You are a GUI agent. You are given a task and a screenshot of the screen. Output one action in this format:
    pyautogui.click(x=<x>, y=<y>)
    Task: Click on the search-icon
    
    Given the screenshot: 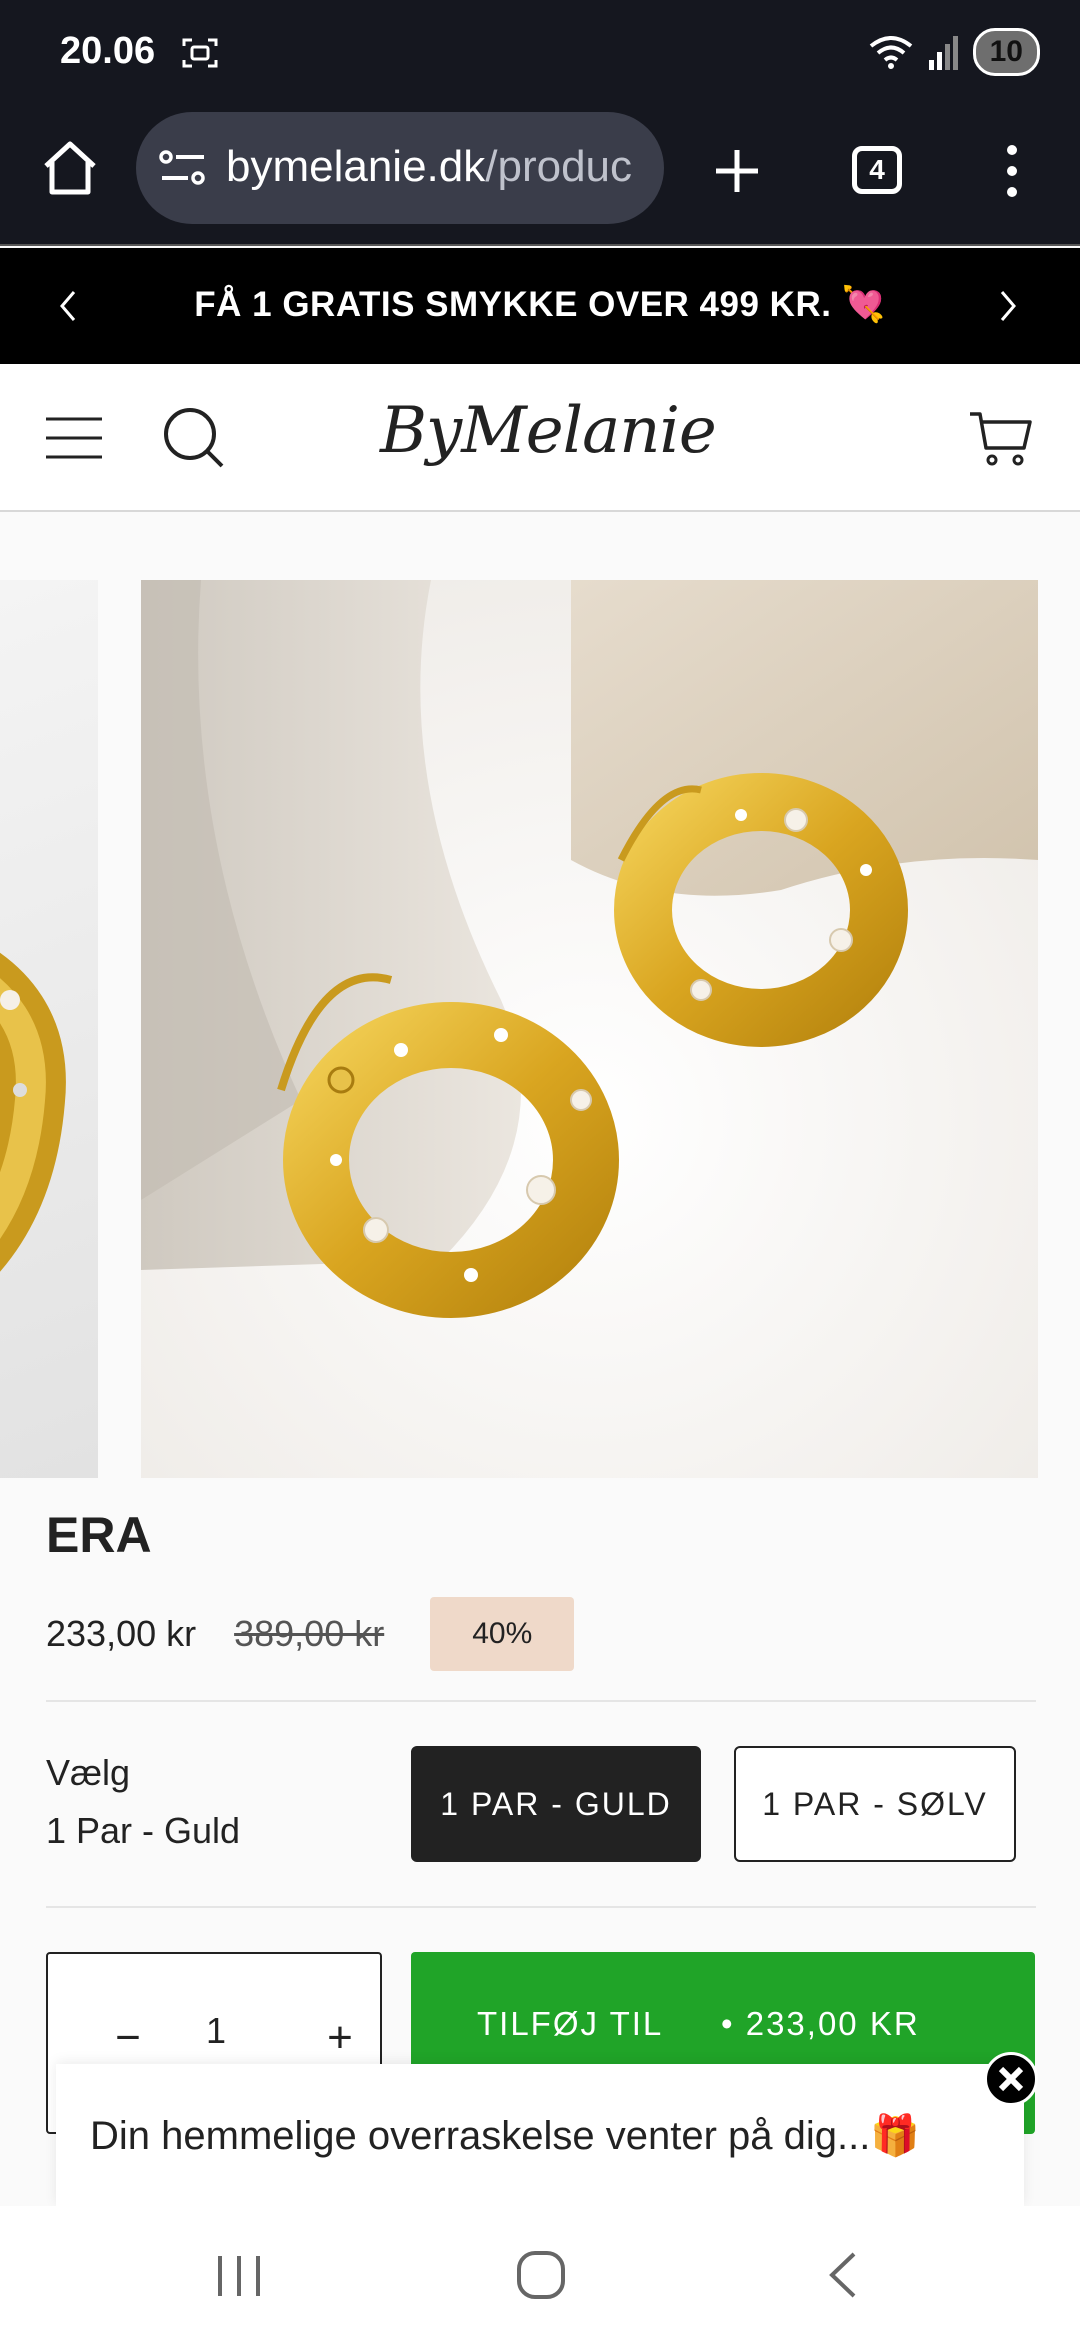 What is the action you would take?
    pyautogui.click(x=193, y=437)
    